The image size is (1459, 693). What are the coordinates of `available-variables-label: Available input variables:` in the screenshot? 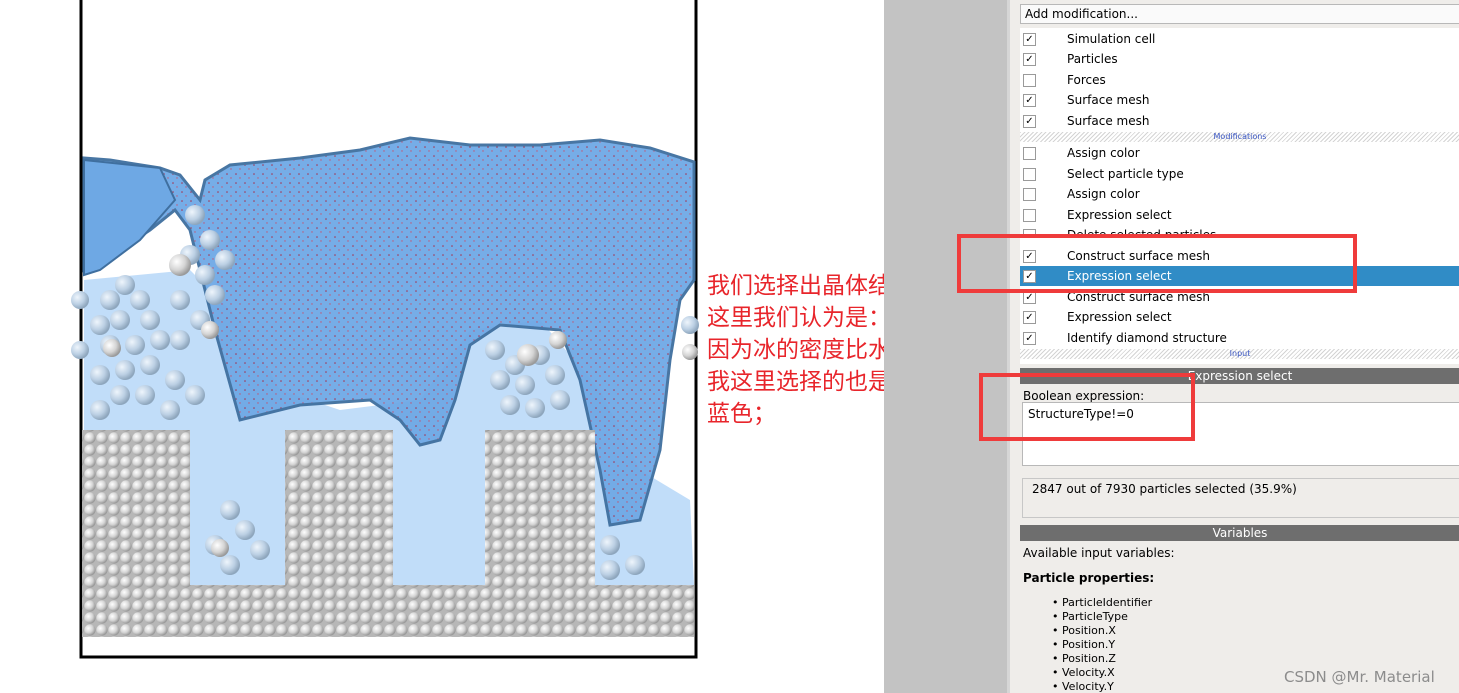 It's located at (1099, 553).